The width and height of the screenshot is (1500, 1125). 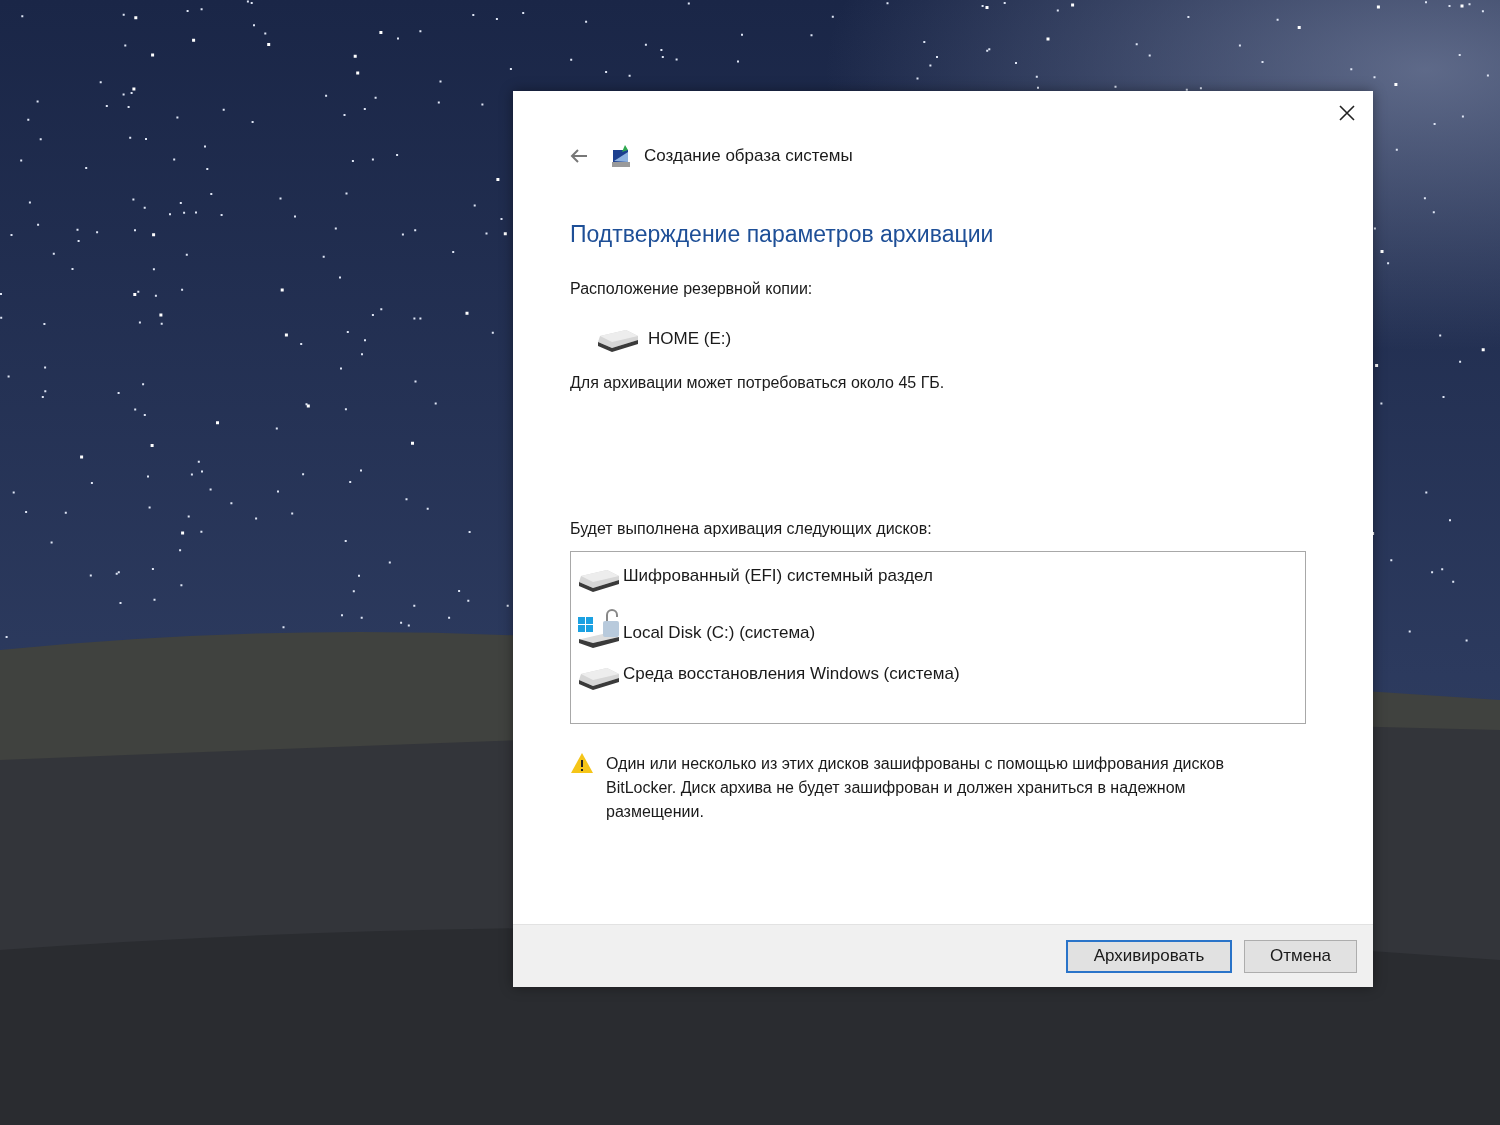 What do you see at coordinates (692, 289) in the screenshot?
I see `location-label: Расположение резервной копии:` at bounding box center [692, 289].